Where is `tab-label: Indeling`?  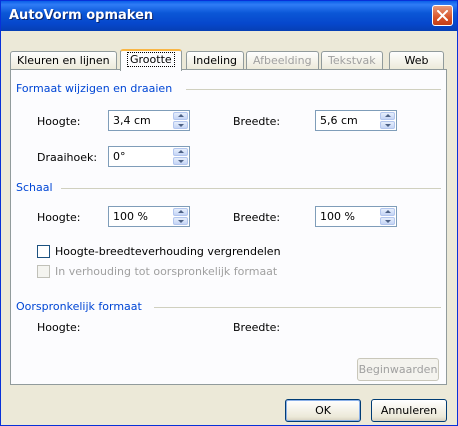
tab-label: Indeling is located at coordinates (215, 60).